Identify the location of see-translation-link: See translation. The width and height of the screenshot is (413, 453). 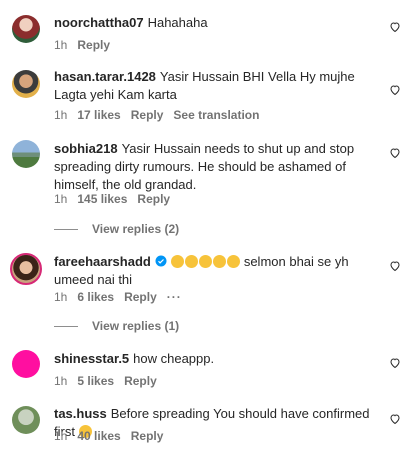
(216, 115).